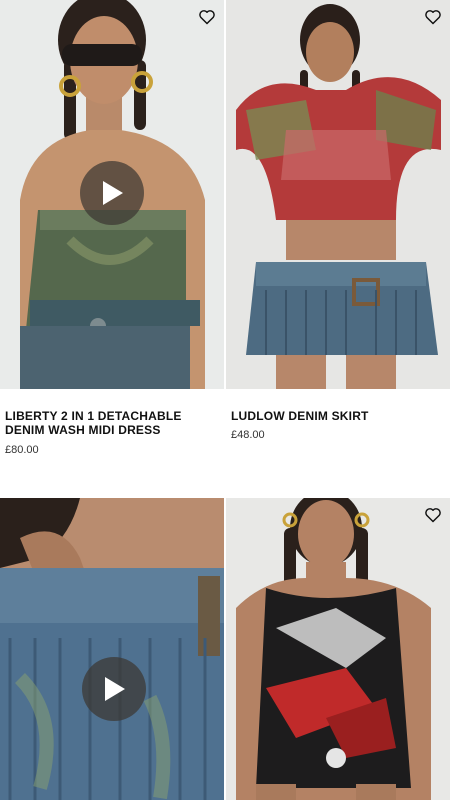  I want to click on product-title: LUDLOW DENIM SKIRT, so click(337, 416).